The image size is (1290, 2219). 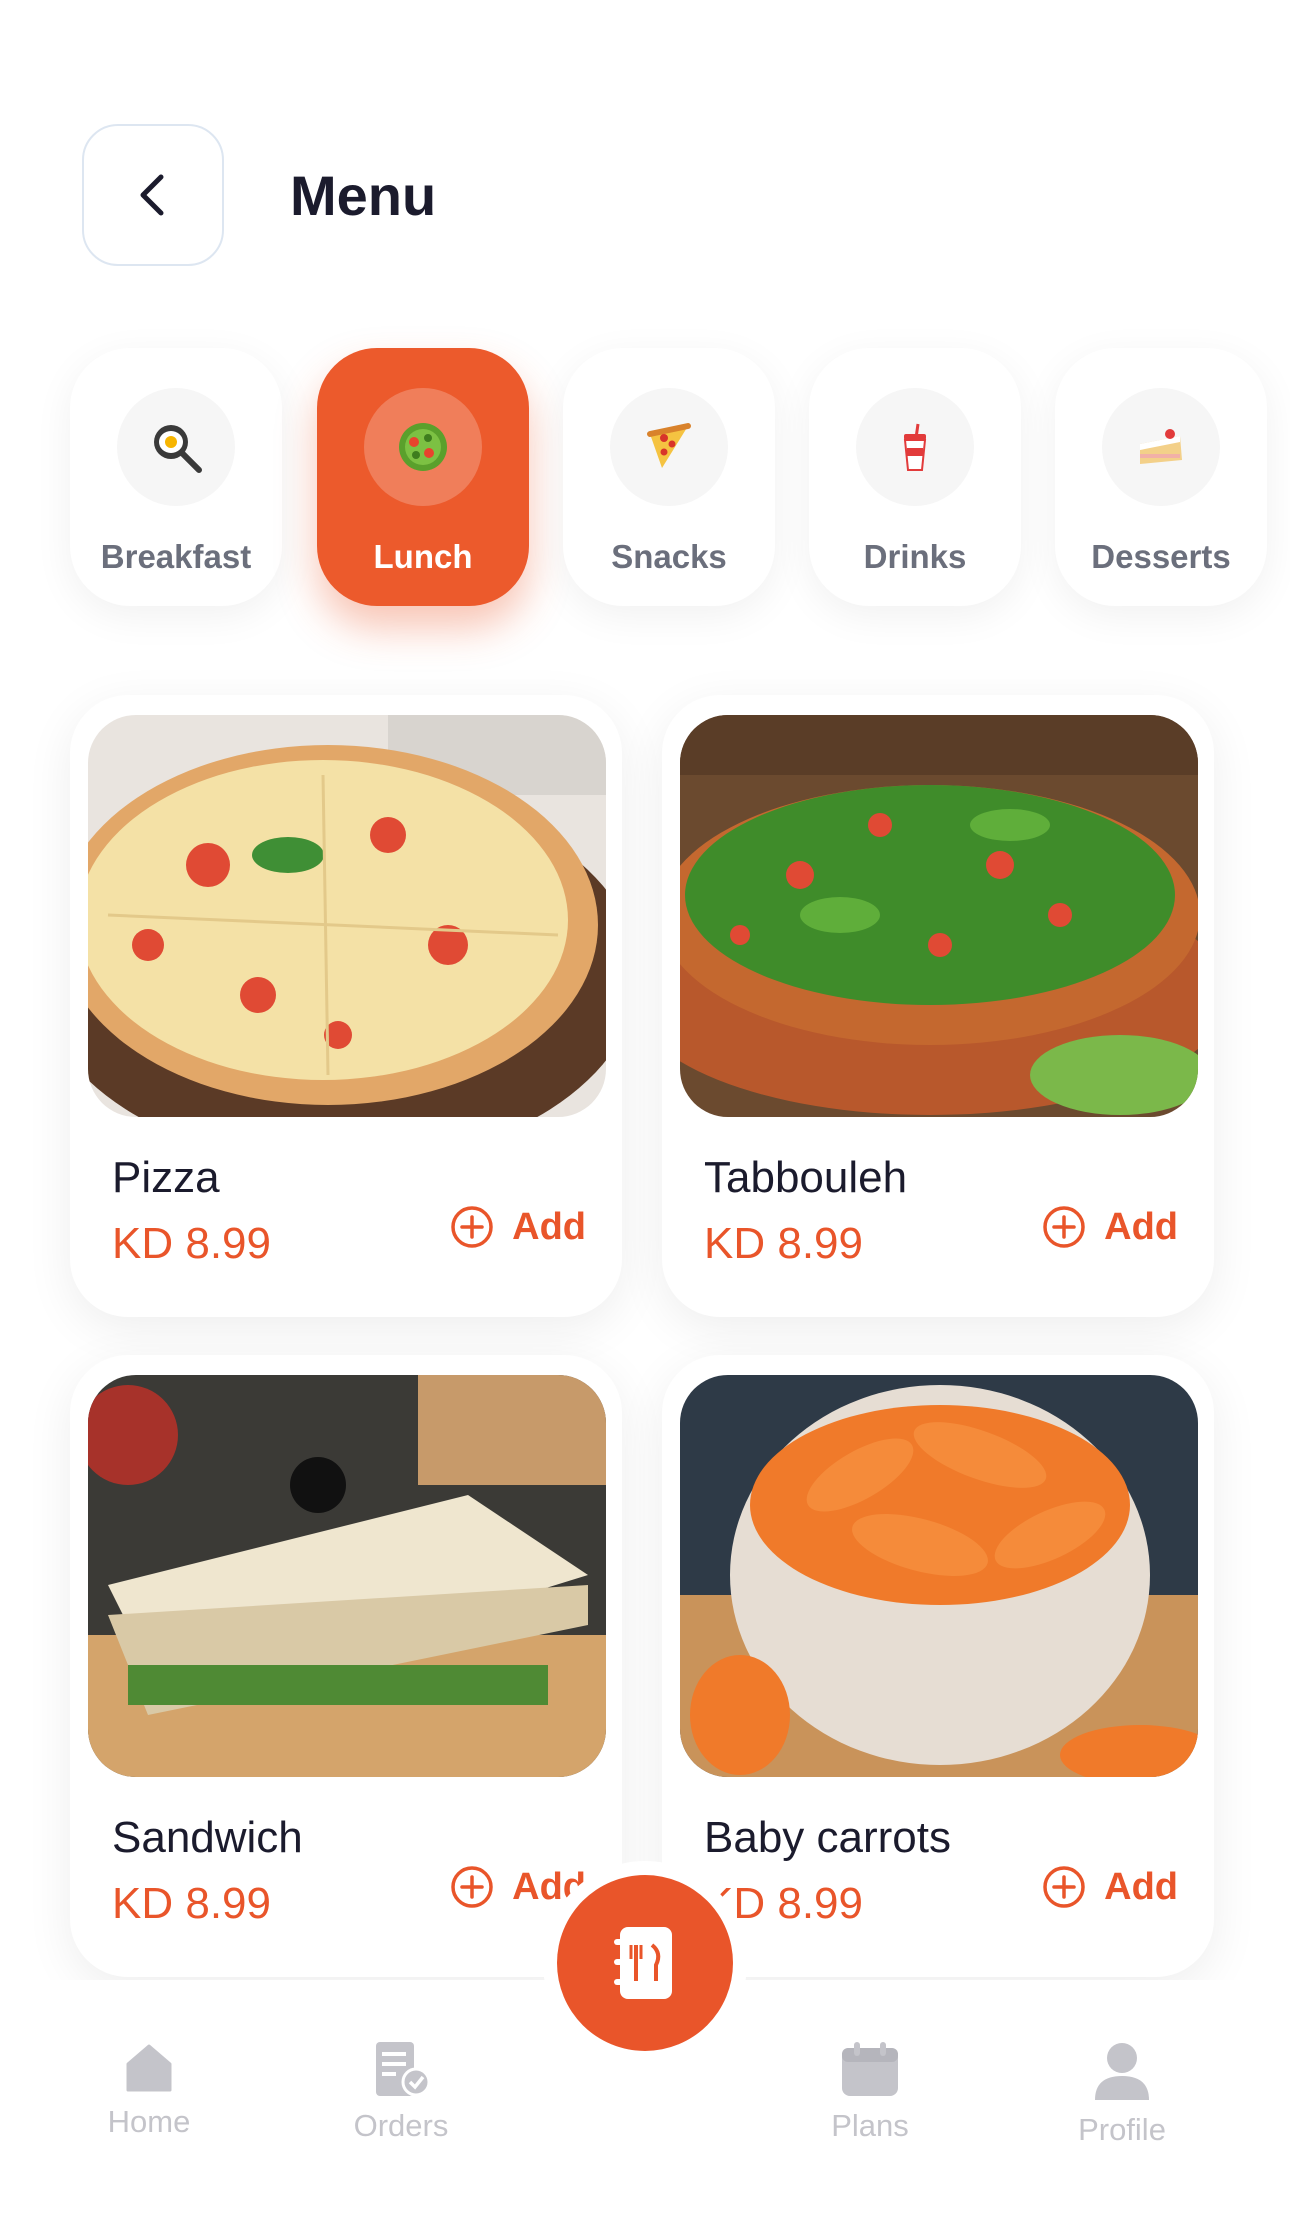 What do you see at coordinates (347, 1576) in the screenshot?
I see `product-image-sandwich` at bounding box center [347, 1576].